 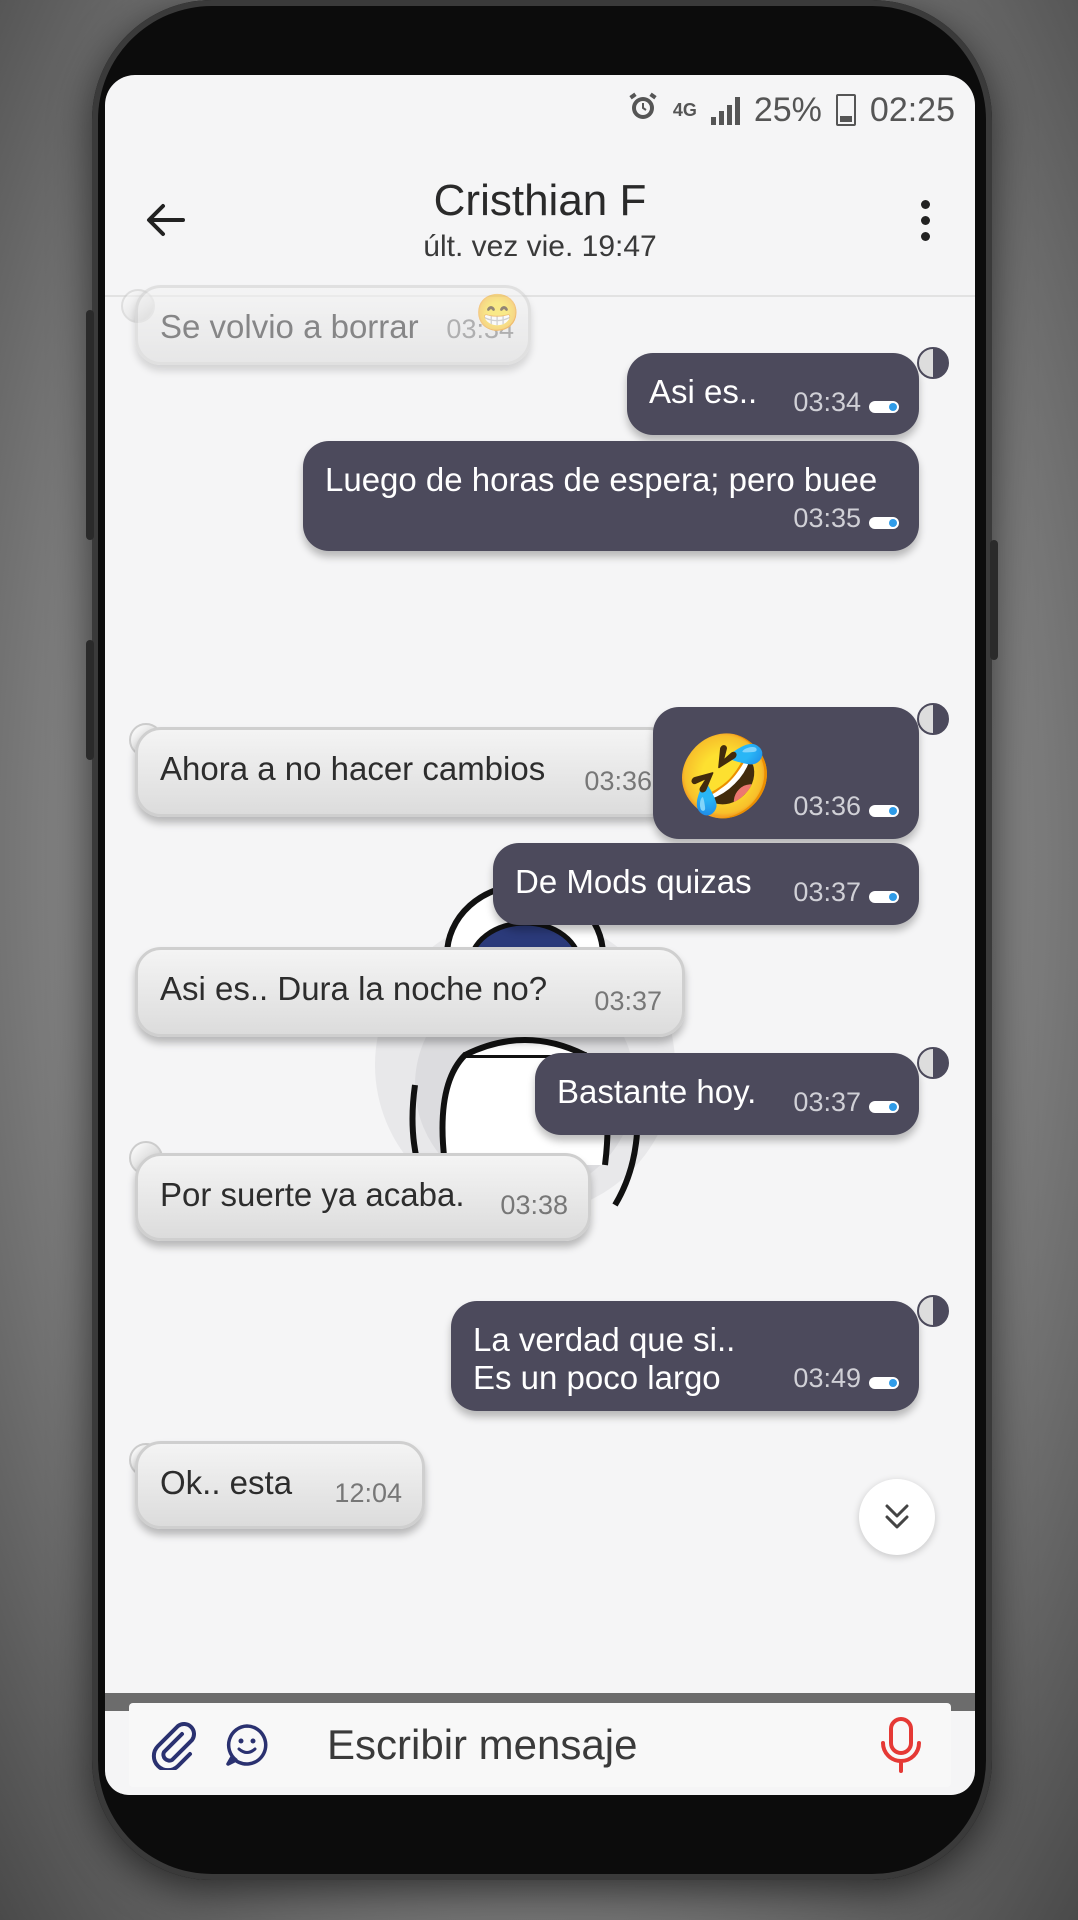 I want to click on message-text: Ok.. esta, so click(x=226, y=1482).